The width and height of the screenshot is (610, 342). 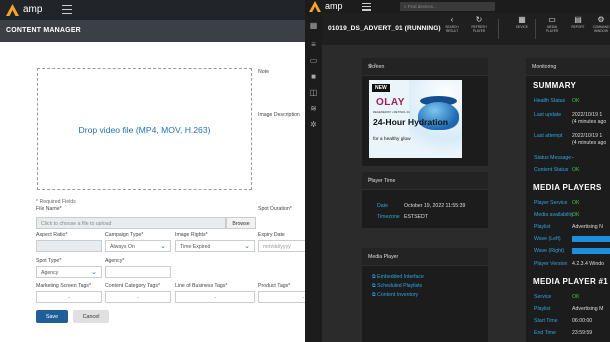 I want to click on spot-type-label: Spot Type*, so click(x=49, y=261).